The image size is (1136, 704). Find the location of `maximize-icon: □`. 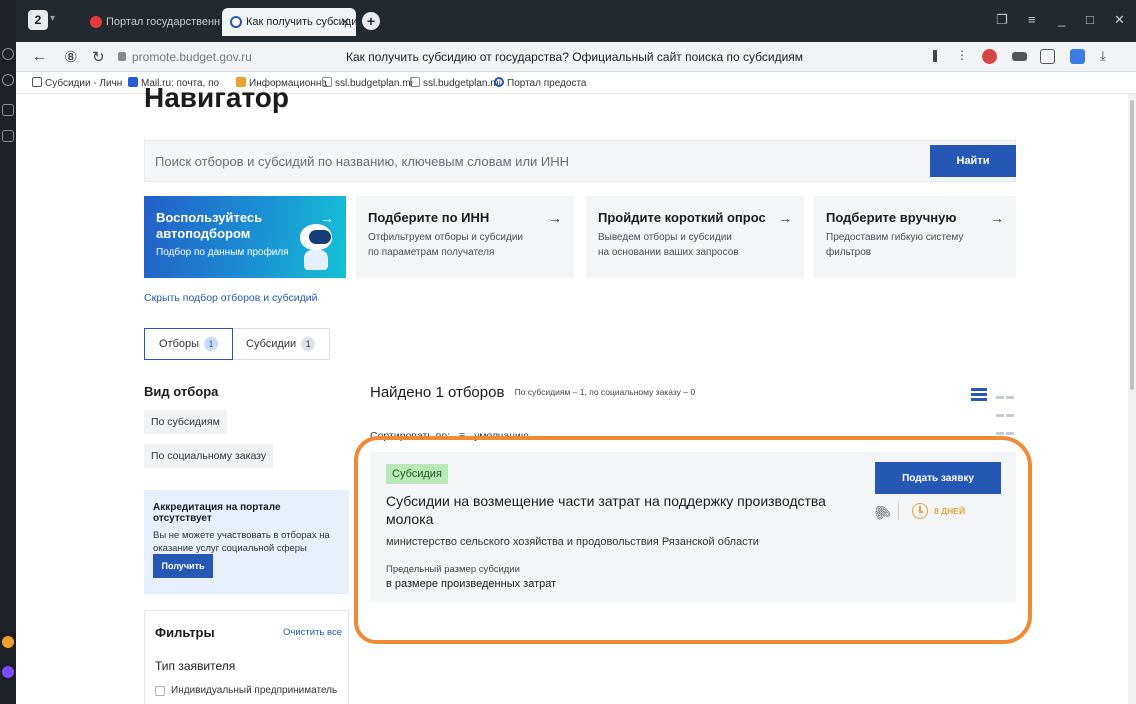

maximize-icon: □ is located at coordinates (1090, 19).